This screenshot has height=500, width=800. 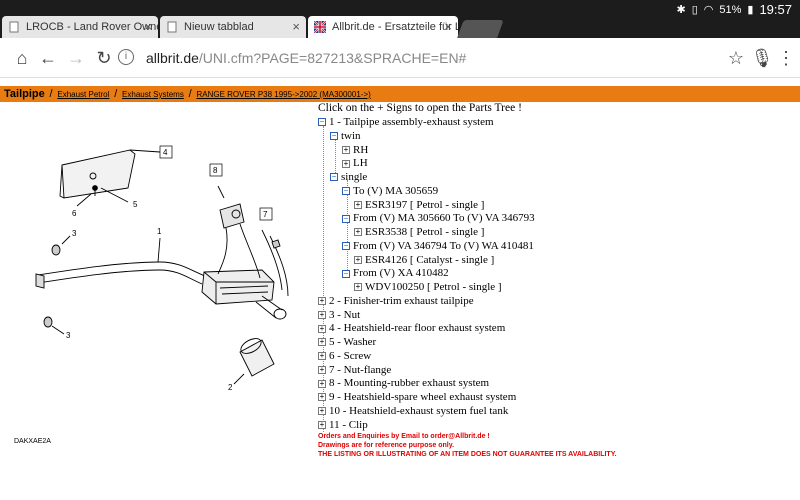 I want to click on tree-node-label: 5 - Washer, so click(x=352, y=342).